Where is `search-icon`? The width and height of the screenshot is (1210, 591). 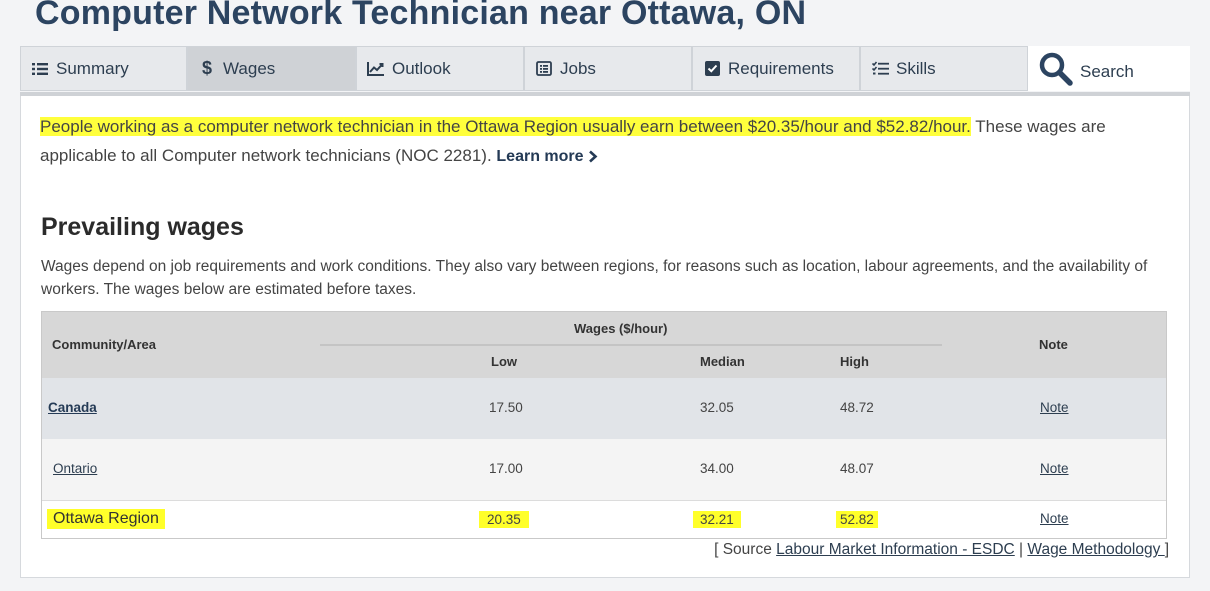 search-icon is located at coordinates (1056, 69).